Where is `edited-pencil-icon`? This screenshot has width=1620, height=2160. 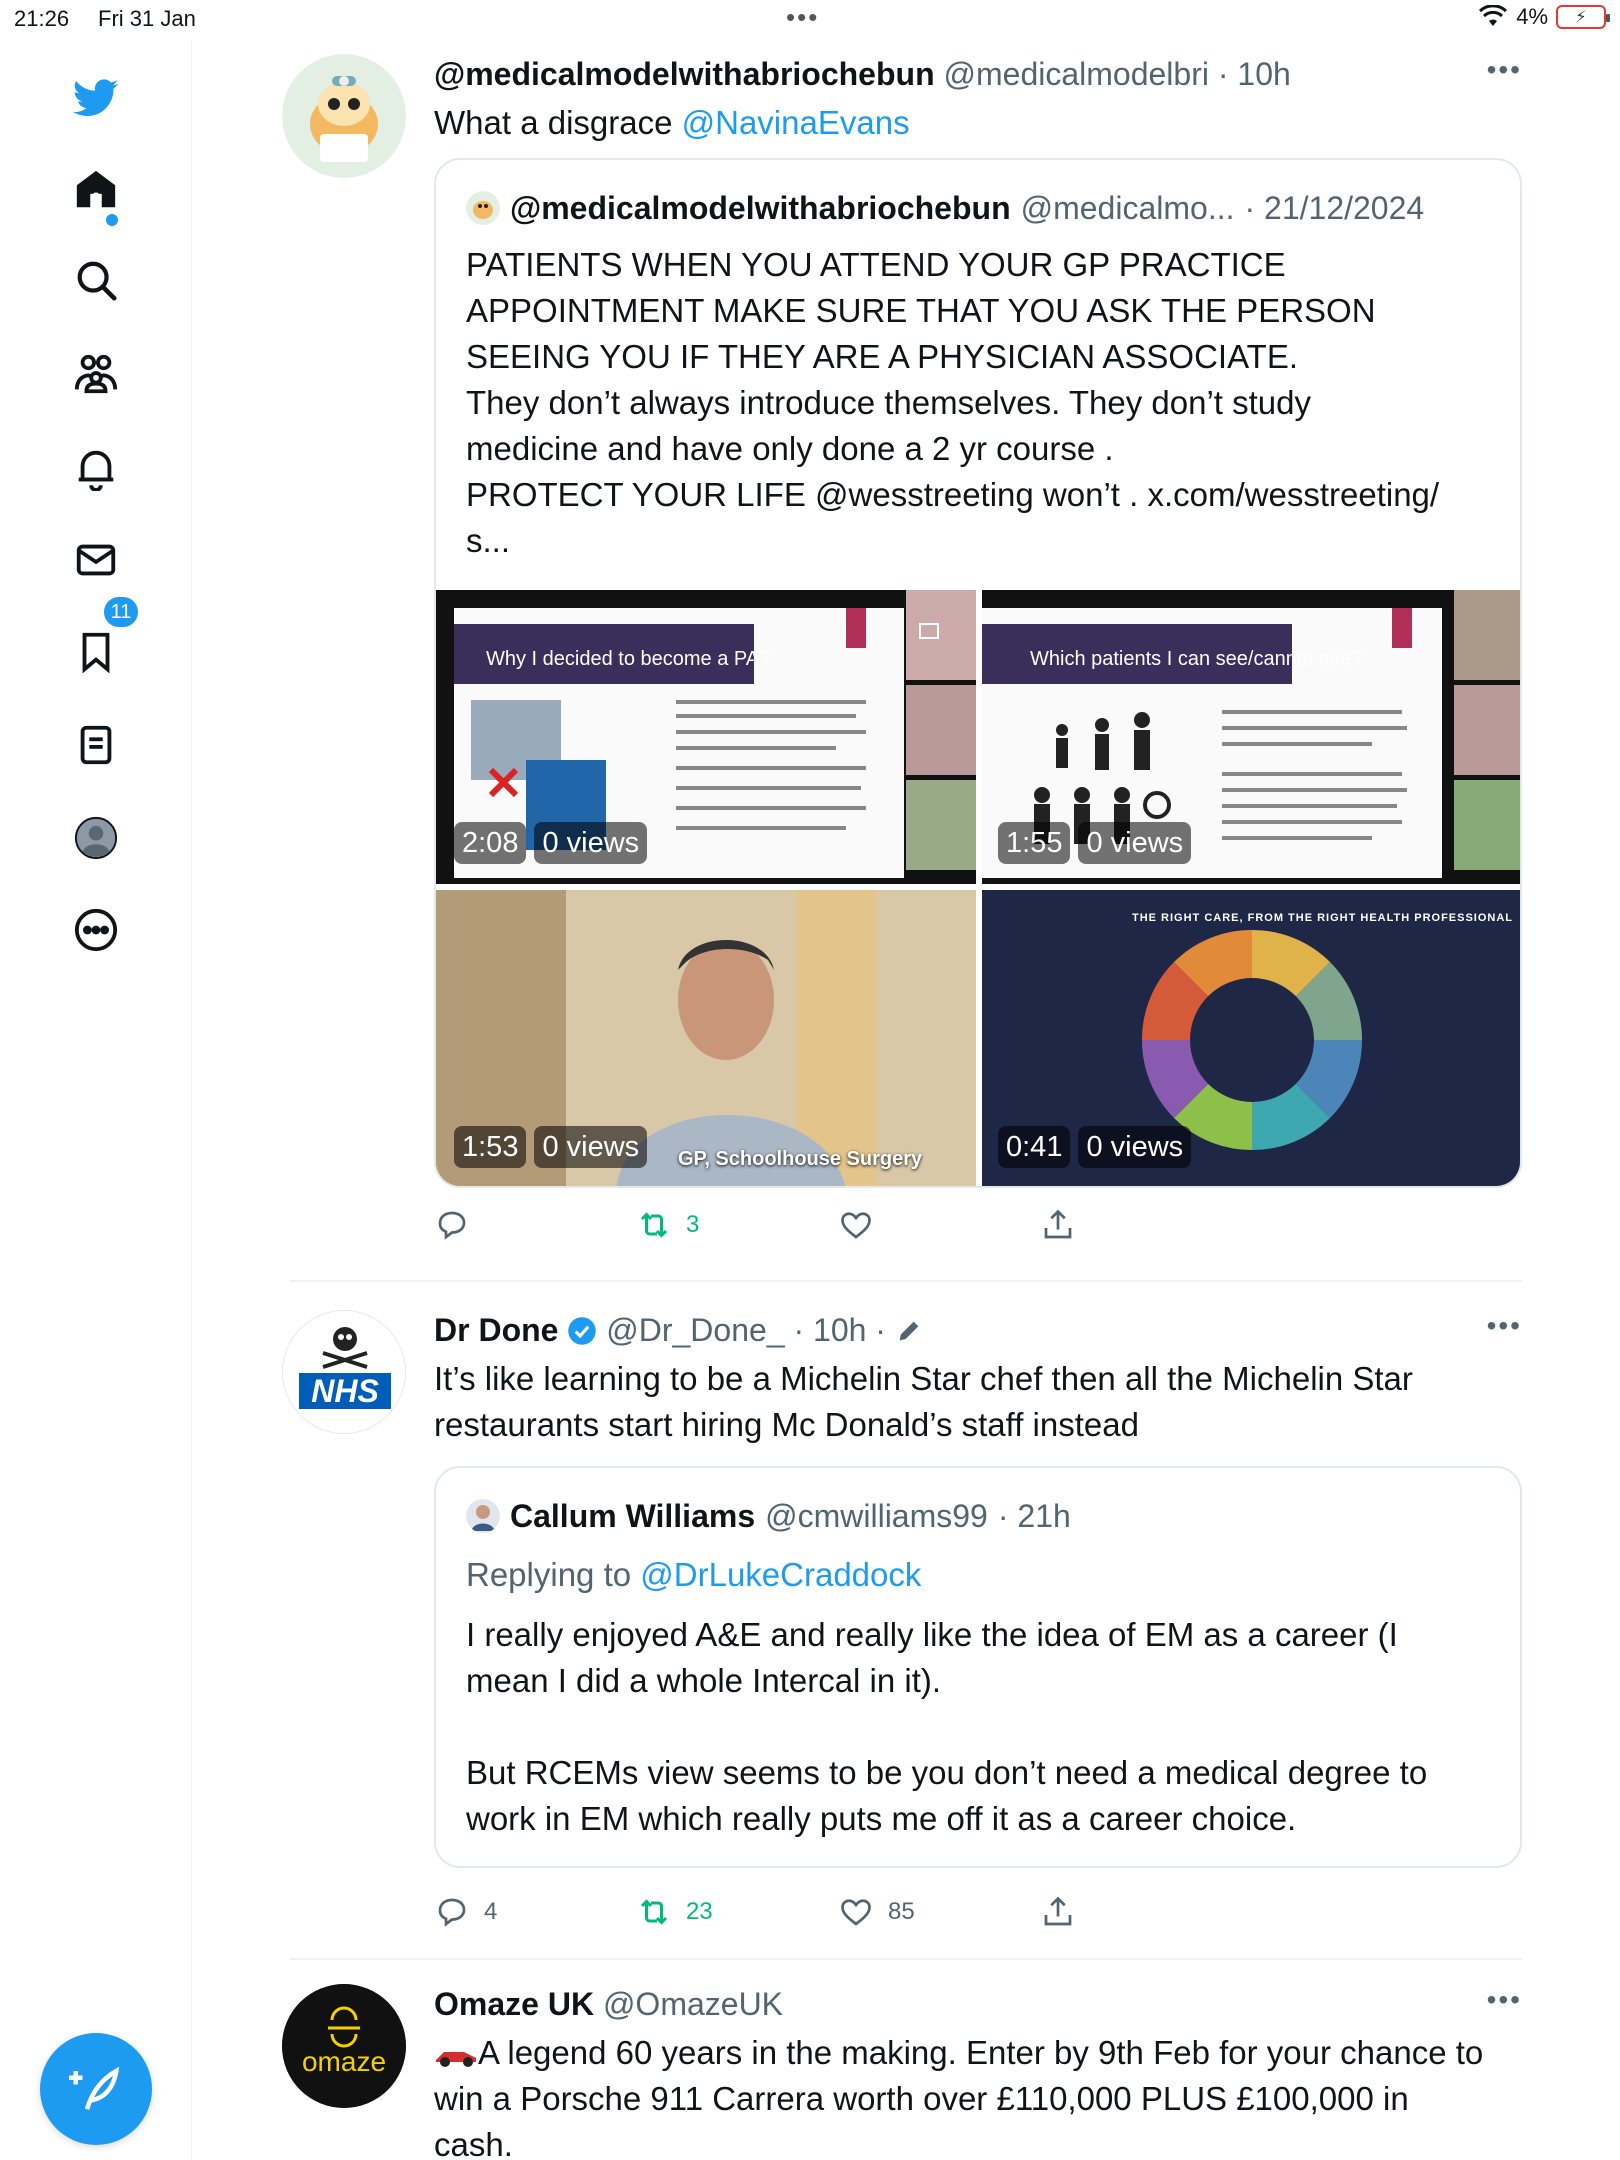
edited-pencil-icon is located at coordinates (909, 1331).